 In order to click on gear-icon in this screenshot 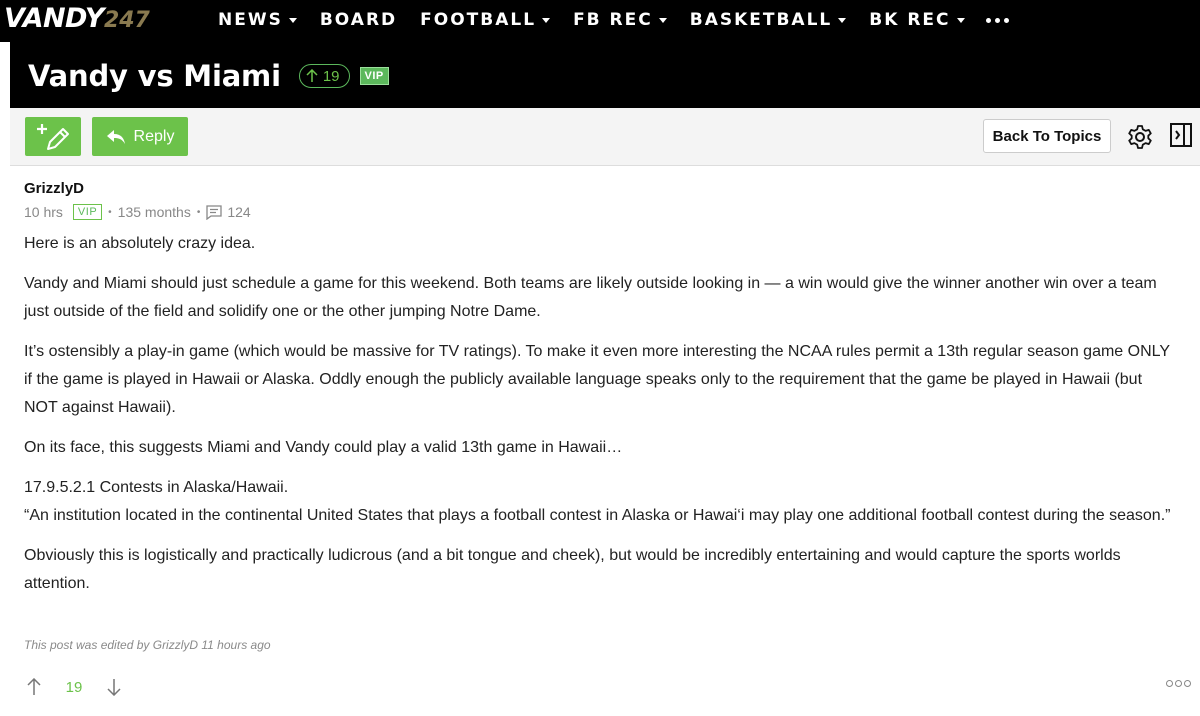, I will do `click(1140, 137)`.